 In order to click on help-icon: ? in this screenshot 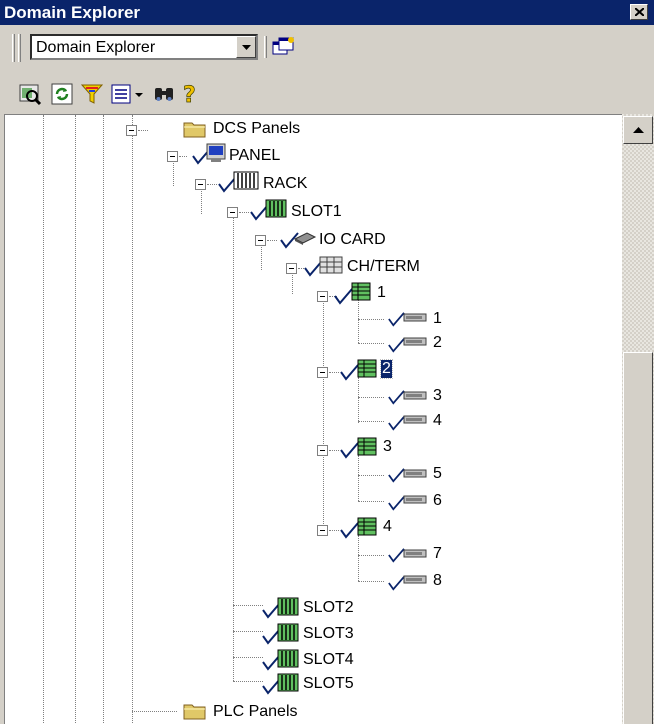, I will do `click(190, 94)`.